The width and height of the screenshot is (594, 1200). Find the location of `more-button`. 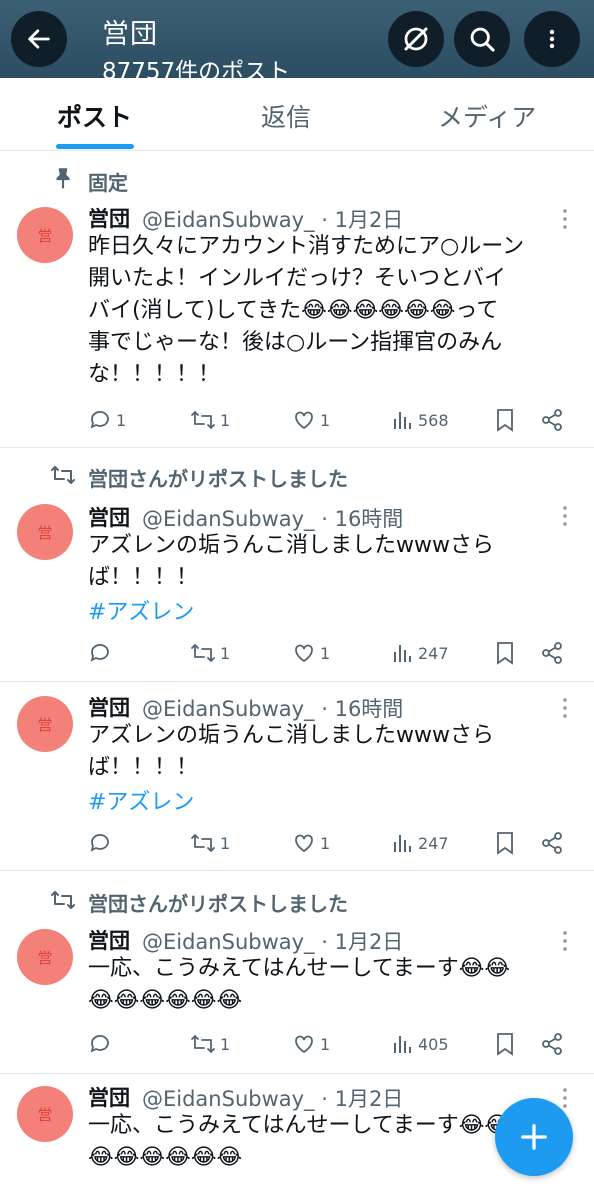

more-button is located at coordinates (552, 39).